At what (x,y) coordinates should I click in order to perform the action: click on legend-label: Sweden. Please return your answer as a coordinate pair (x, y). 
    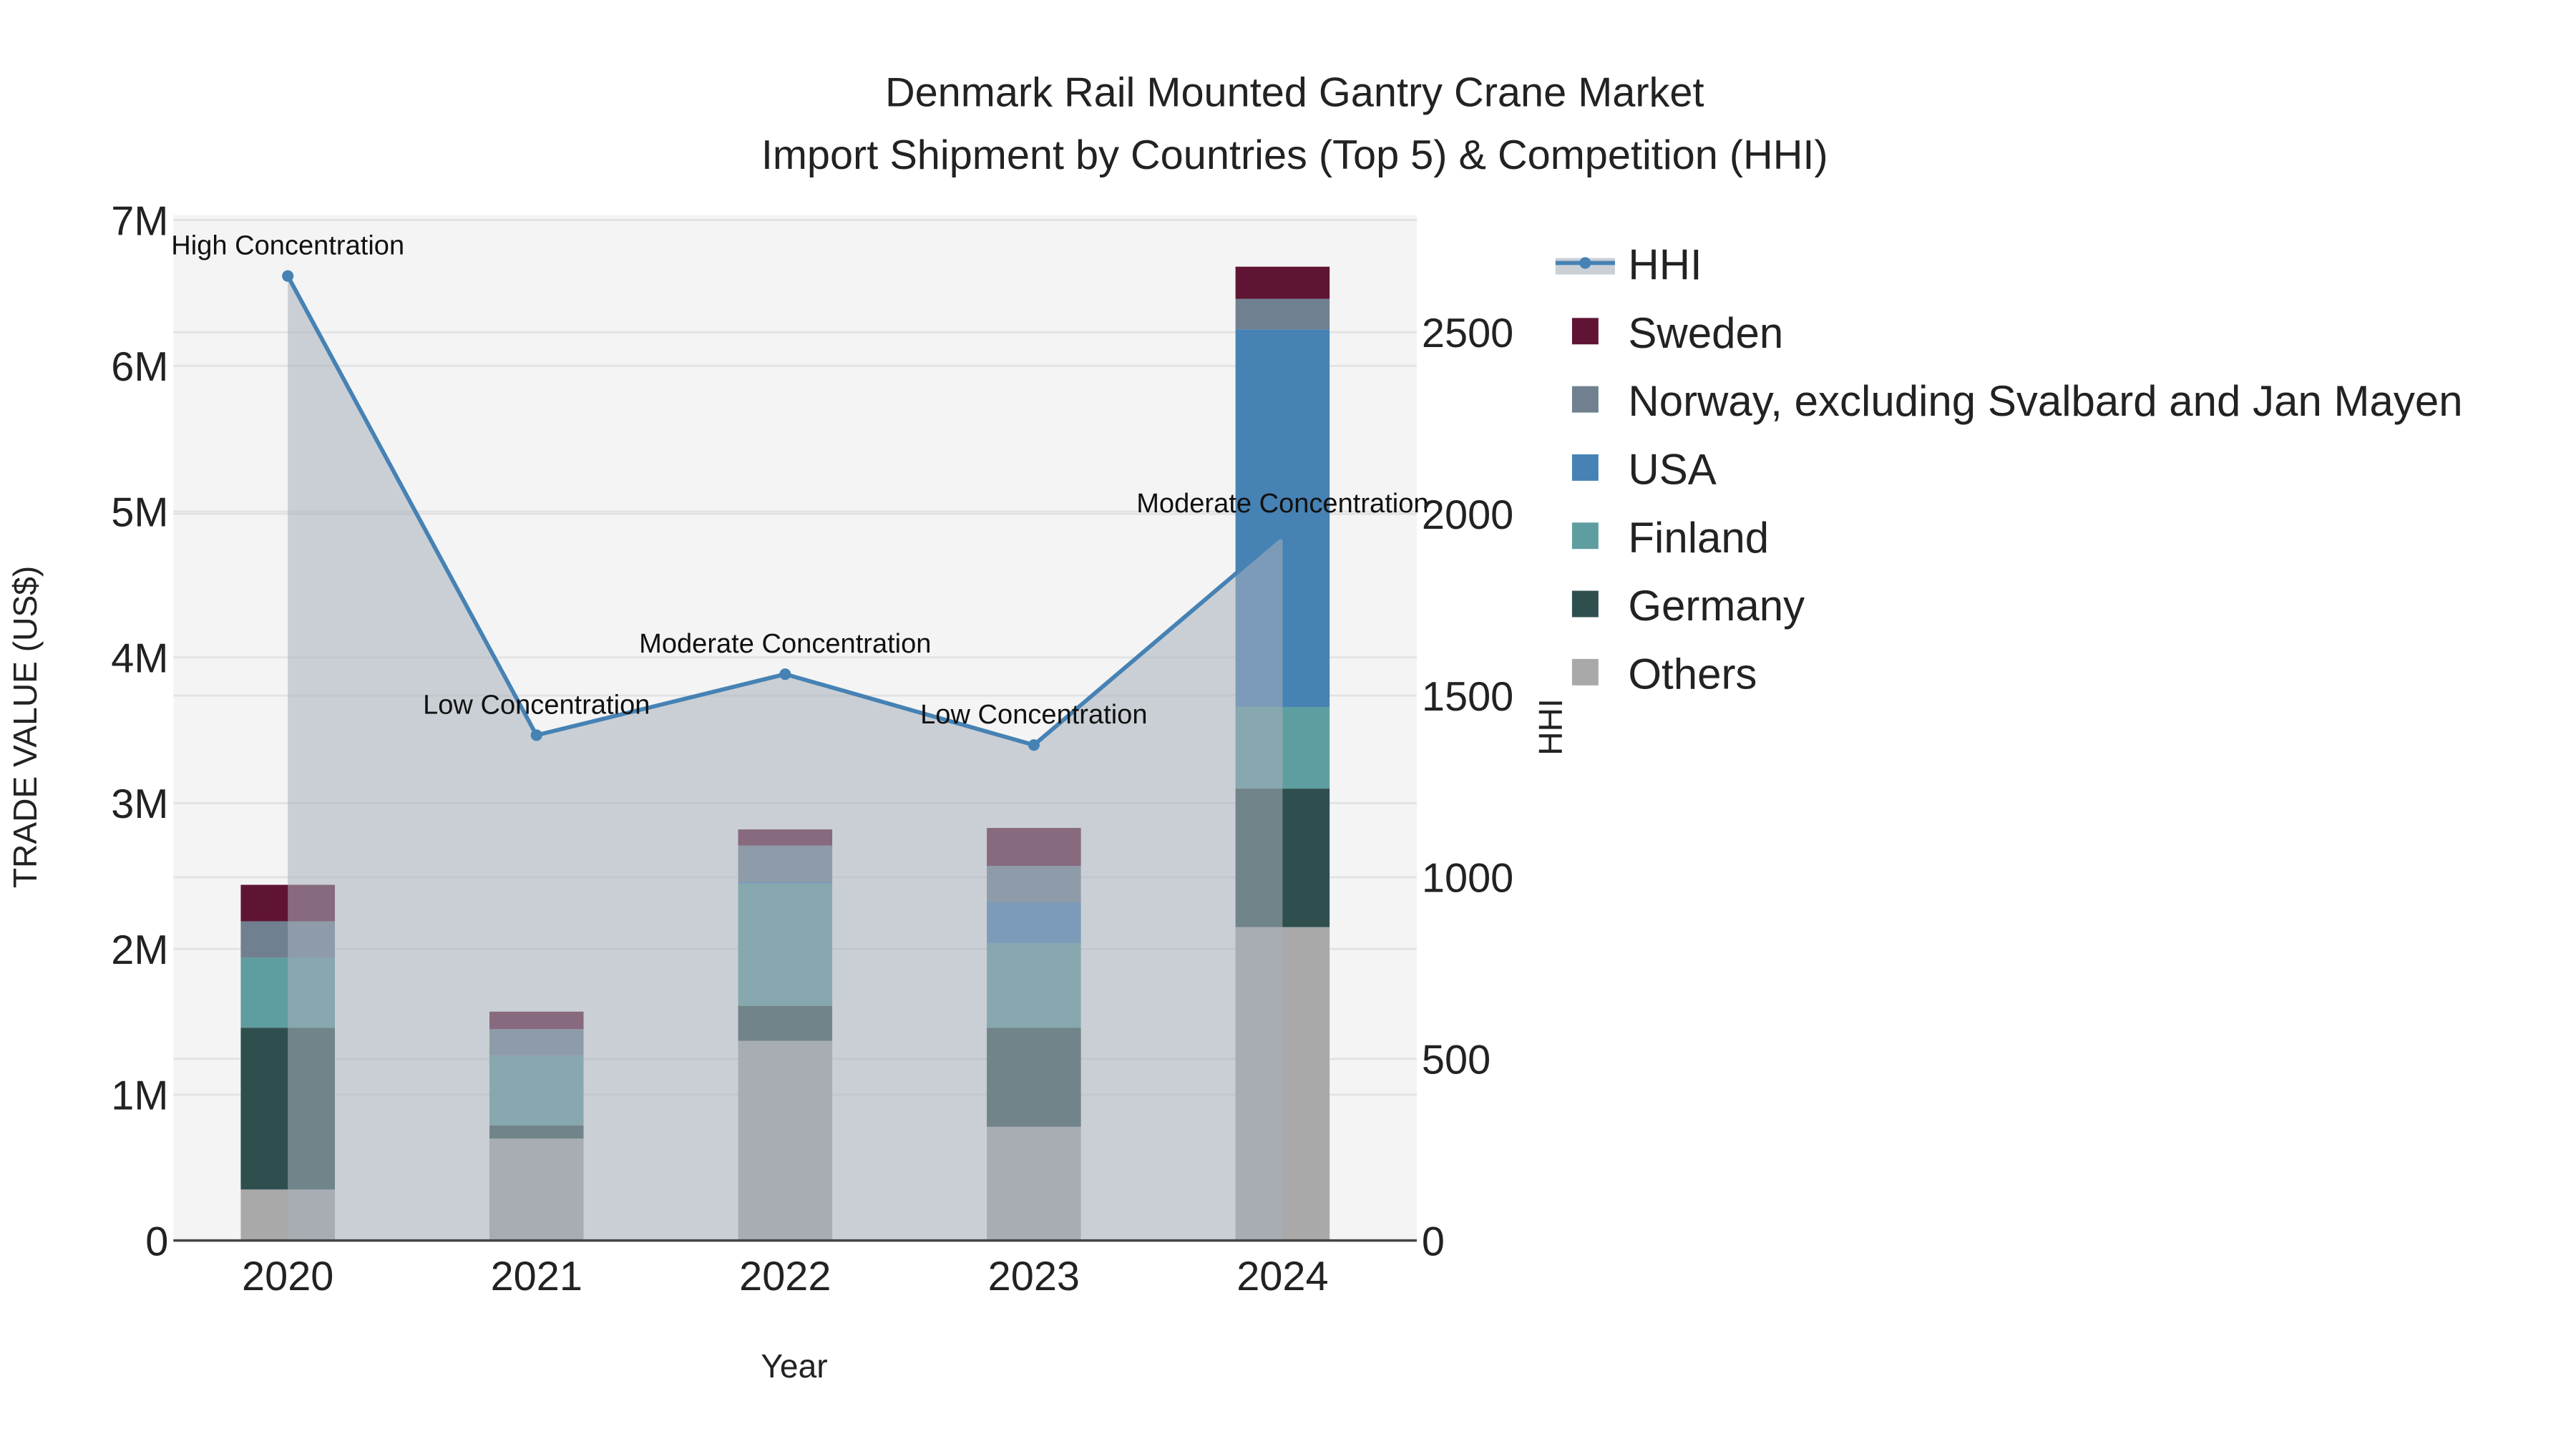
    Looking at the image, I should click on (1705, 333).